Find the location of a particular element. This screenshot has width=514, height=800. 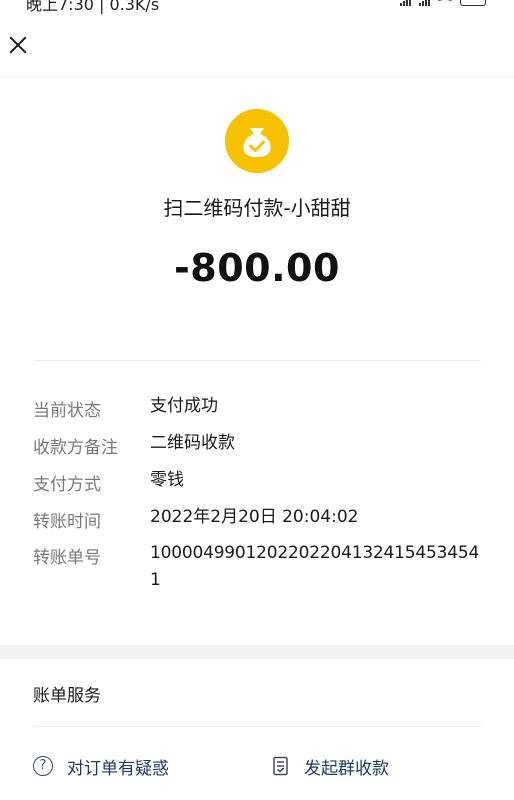

order-question-button: ? 对订单有疑惑 is located at coordinates (101, 766).